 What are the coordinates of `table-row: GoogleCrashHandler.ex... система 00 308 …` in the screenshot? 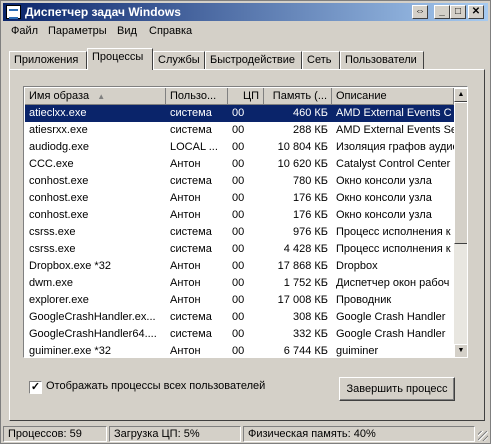 It's located at (239, 317).